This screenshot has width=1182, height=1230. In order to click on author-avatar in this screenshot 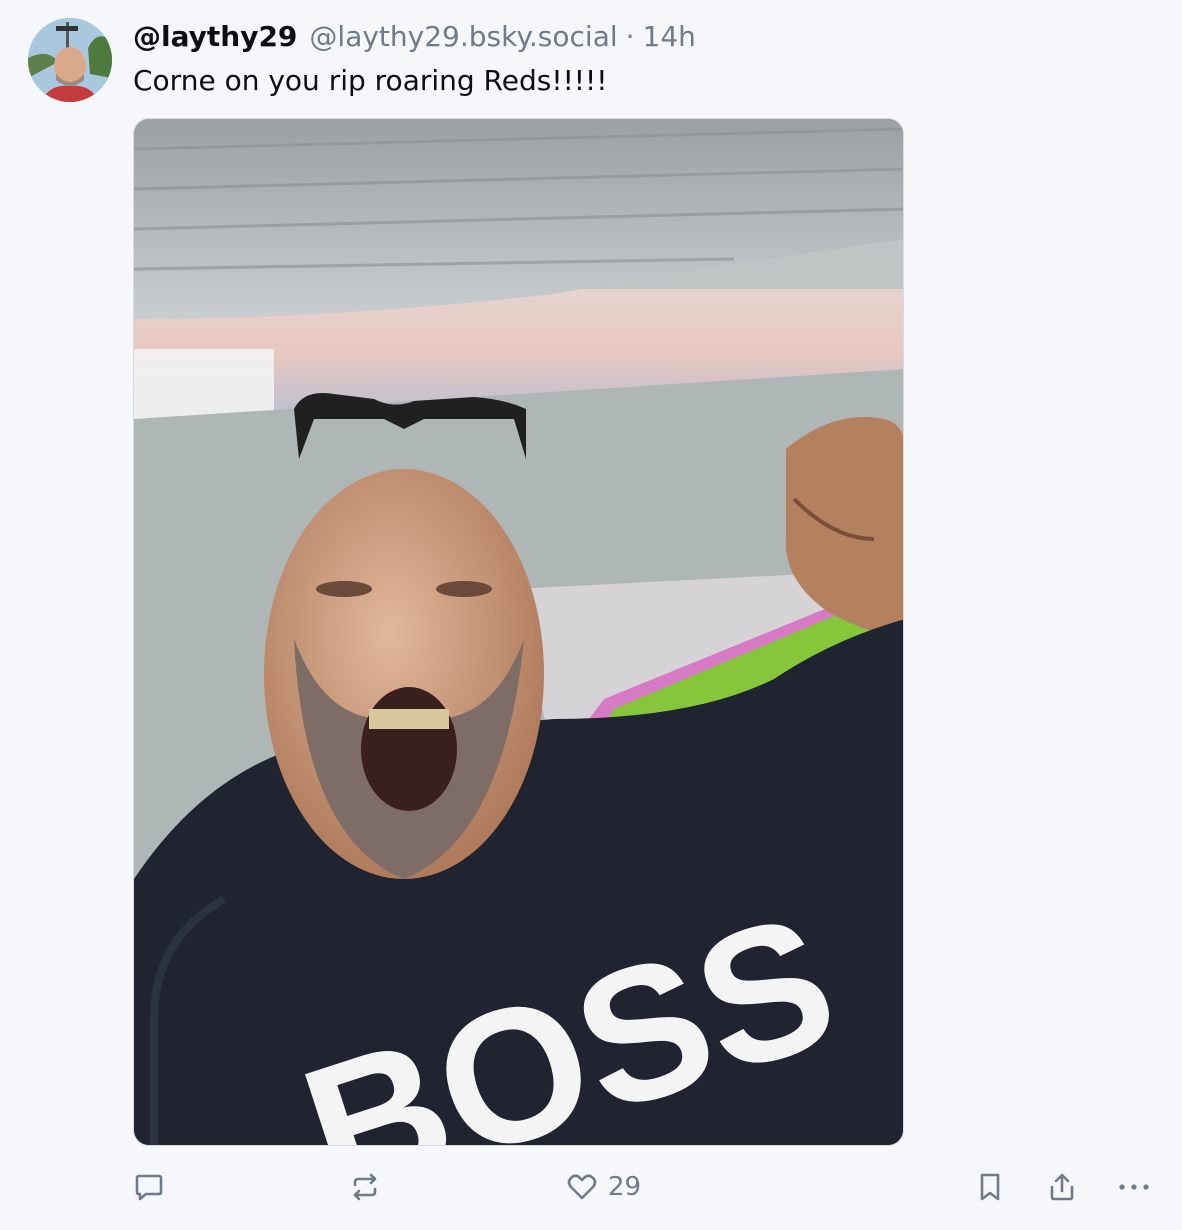, I will do `click(70, 60)`.